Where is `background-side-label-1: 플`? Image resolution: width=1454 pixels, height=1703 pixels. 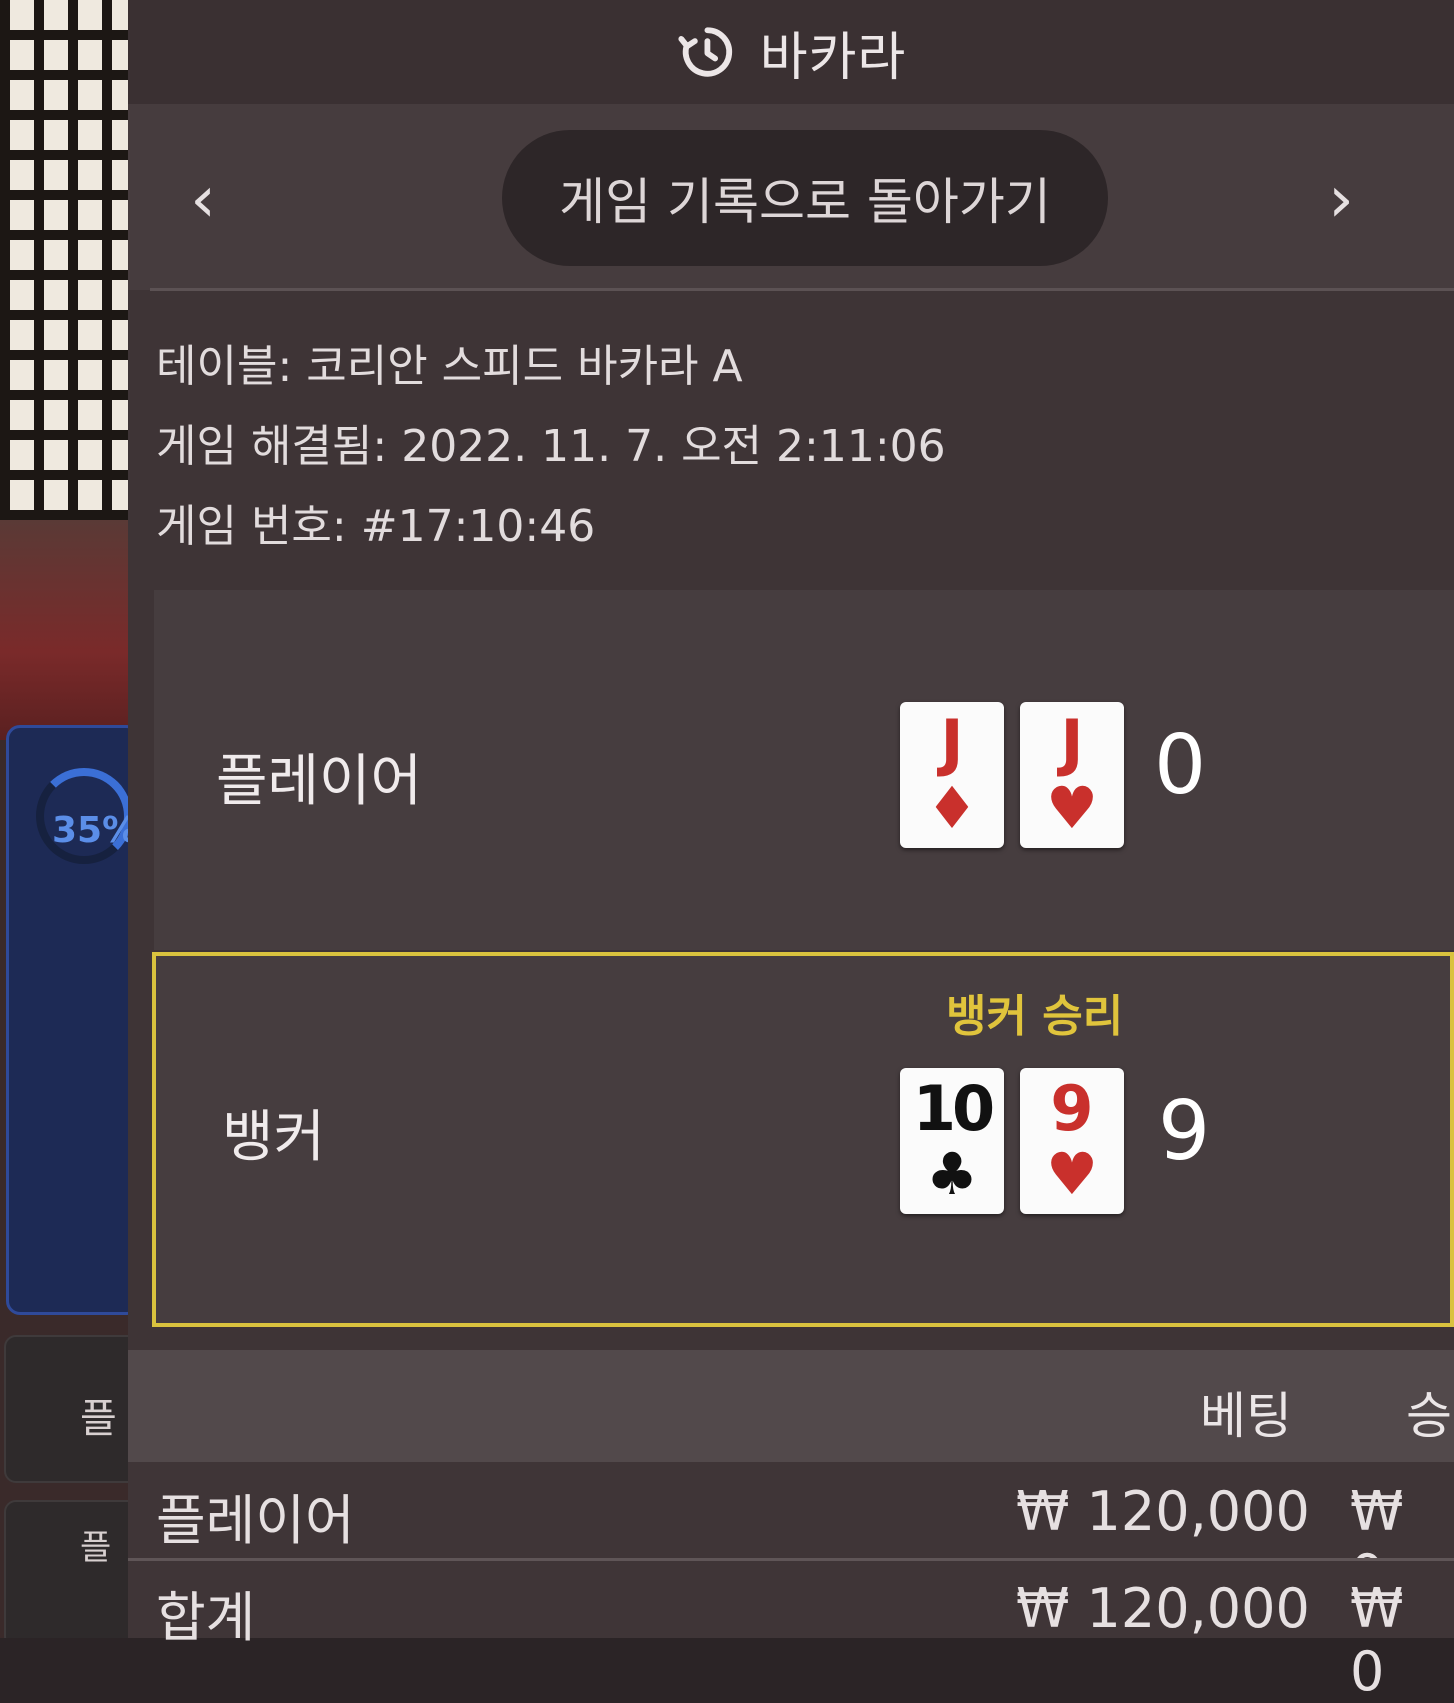 background-side-label-1: 플 is located at coordinates (98, 1419).